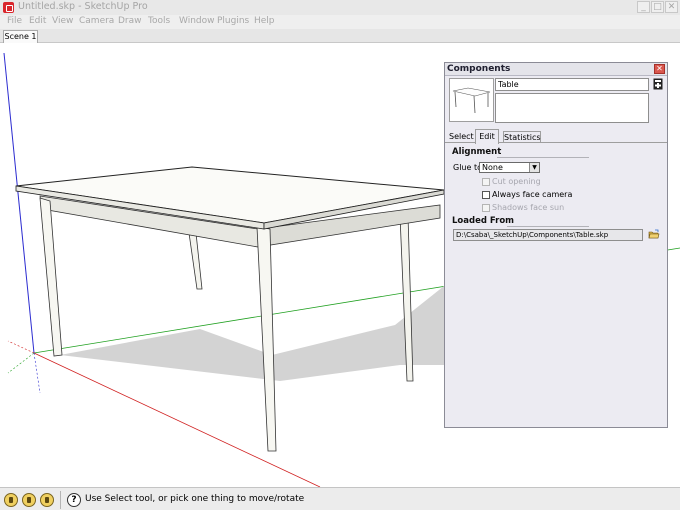 The height and width of the screenshot is (510, 680). I want to click on table-shadow, so click(252, 333).